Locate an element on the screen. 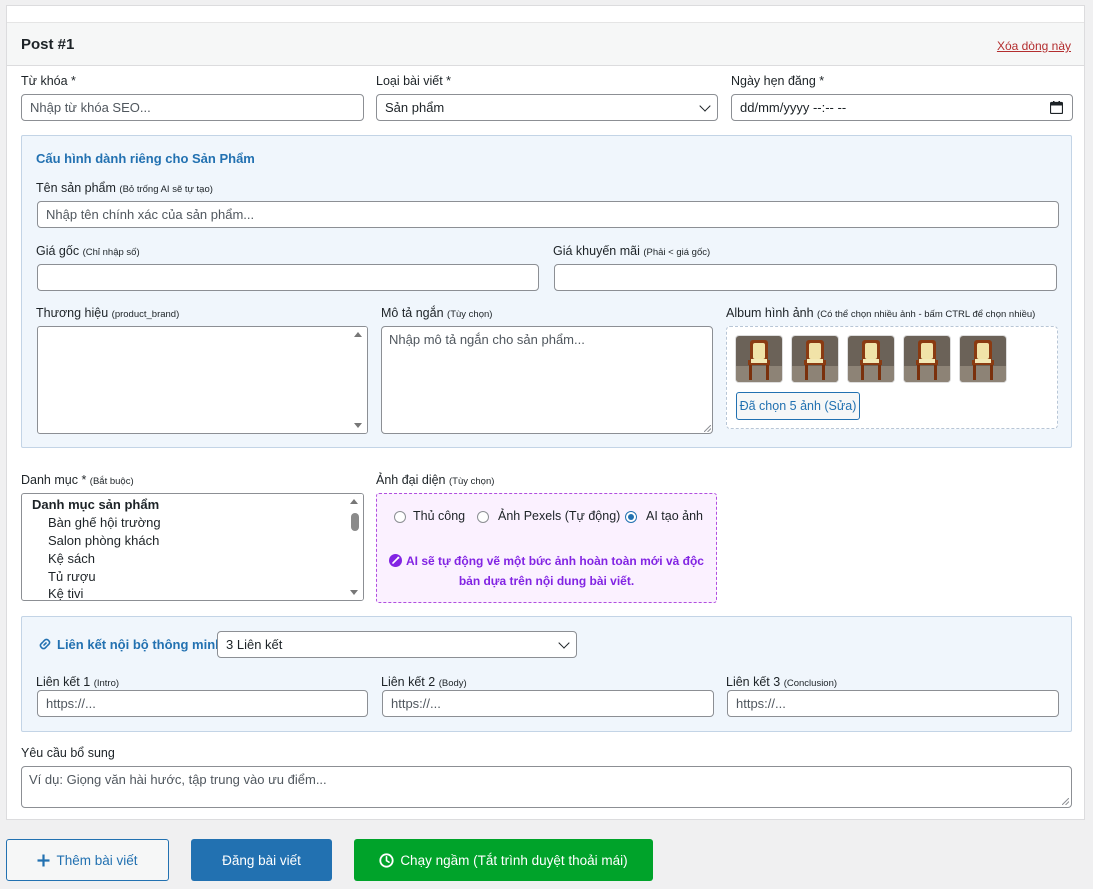 This screenshot has width=1093, height=889. schedule-label: Ngày hẹn đăng * is located at coordinates (778, 81).